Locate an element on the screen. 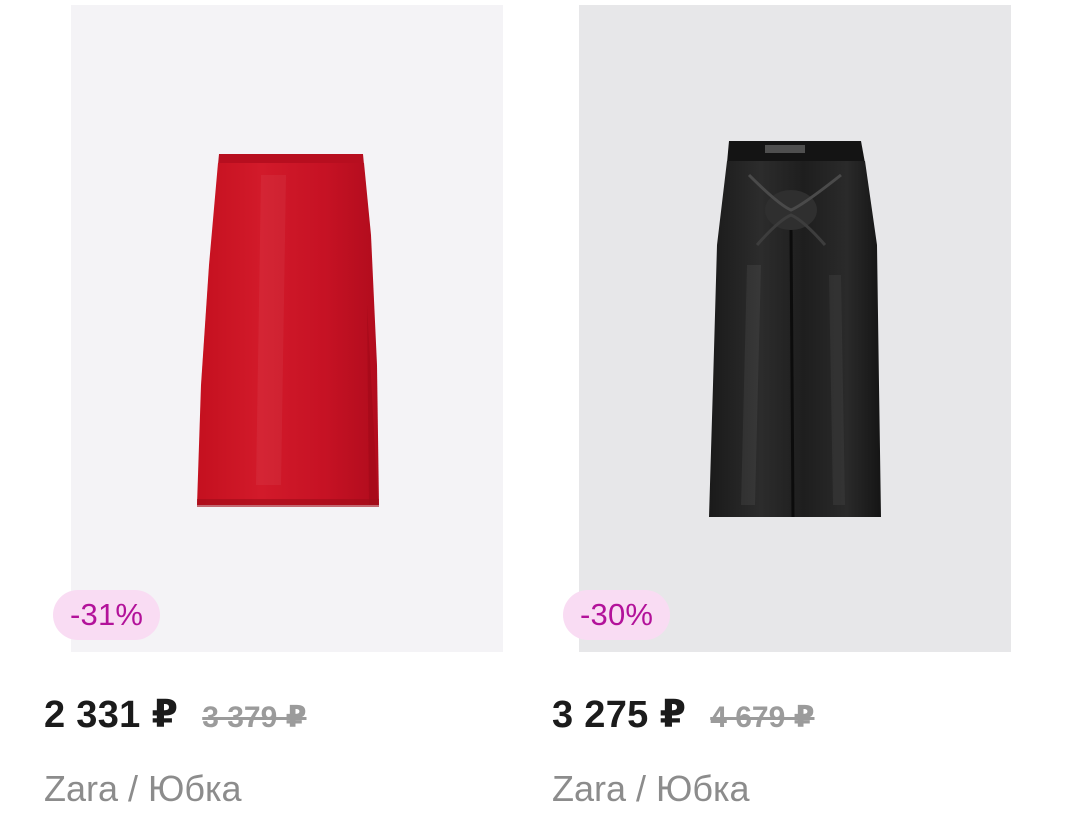  current-price: 3 275 ₽ is located at coordinates (619, 715).